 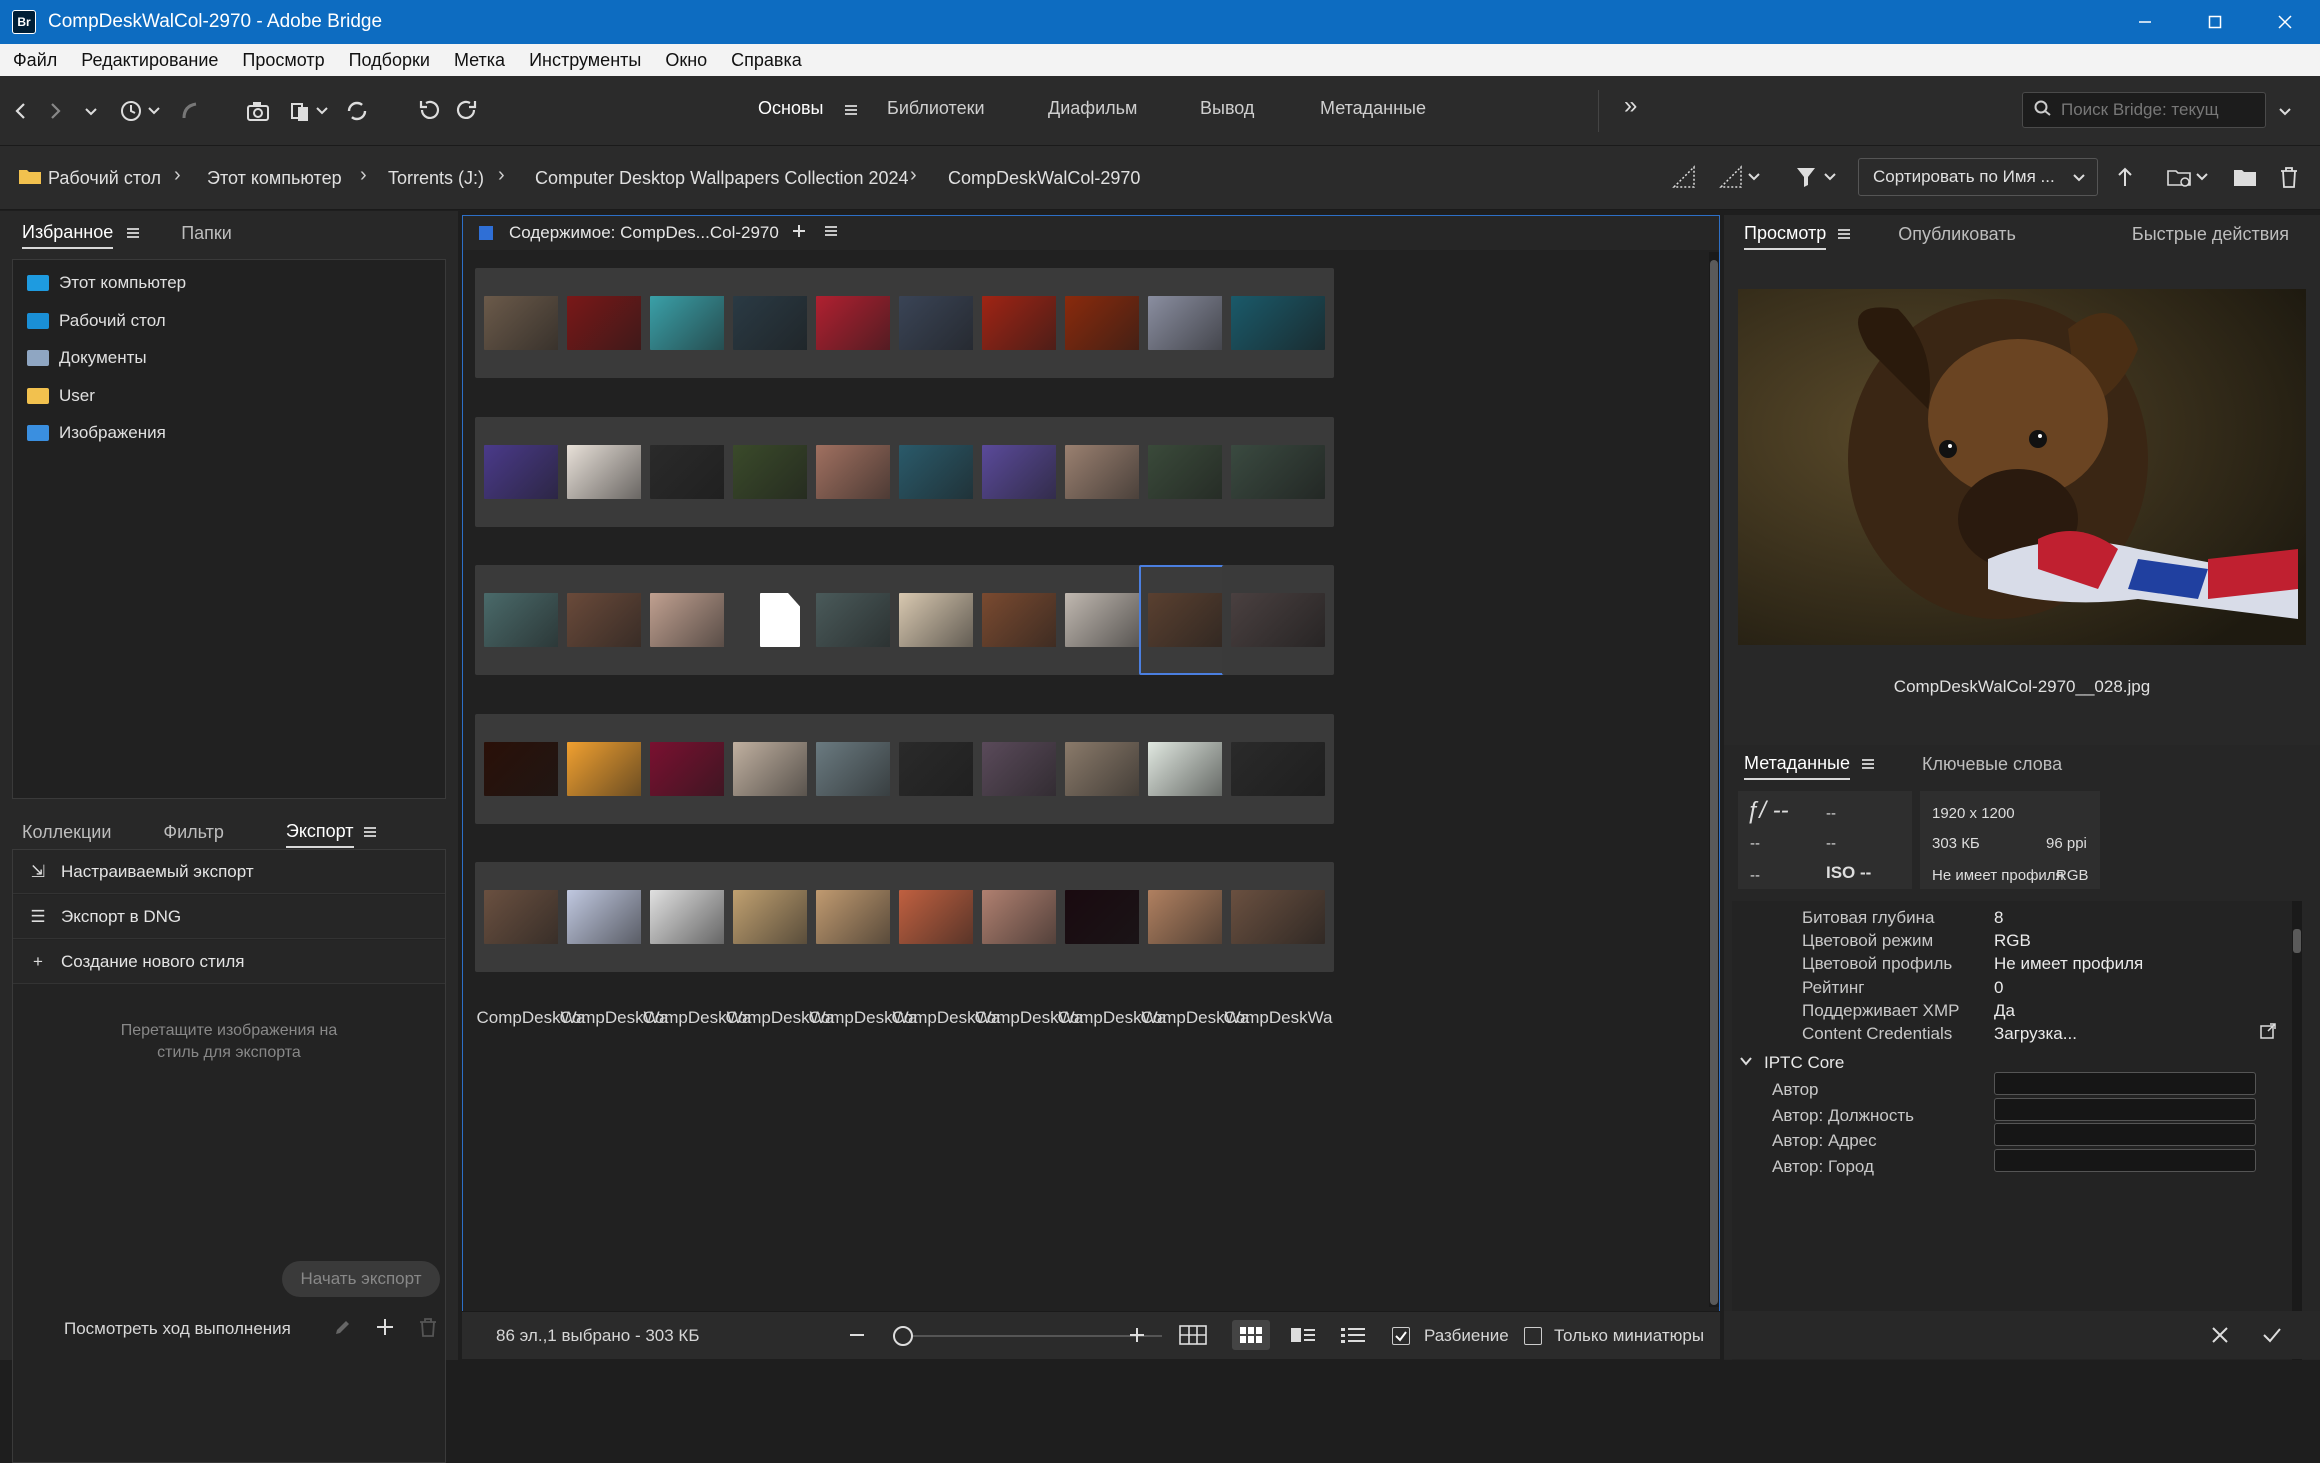 I want to click on favorite-item: Документы, so click(x=87, y=358).